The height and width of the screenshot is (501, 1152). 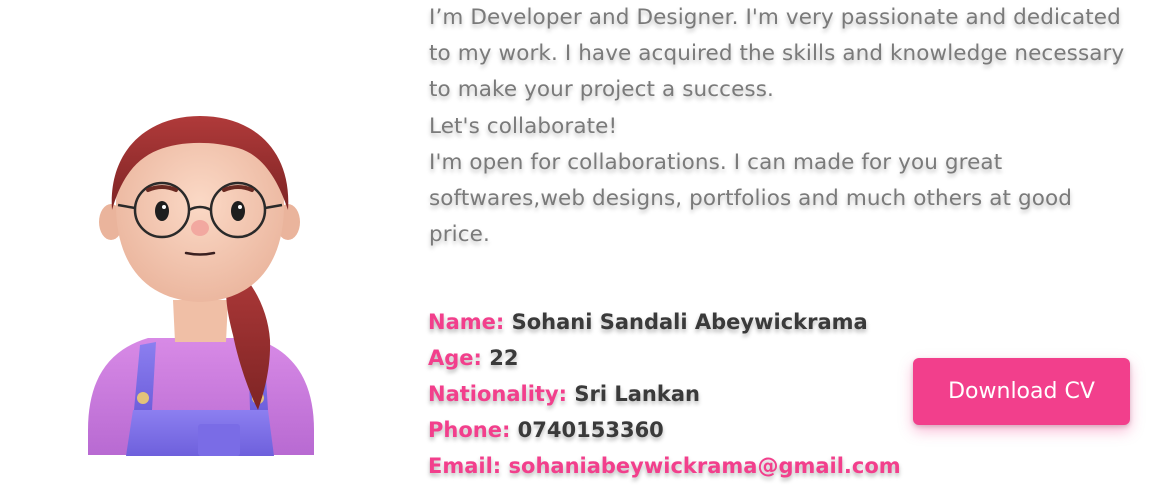 I want to click on nationality-value: Sri Lankan, so click(x=637, y=394).